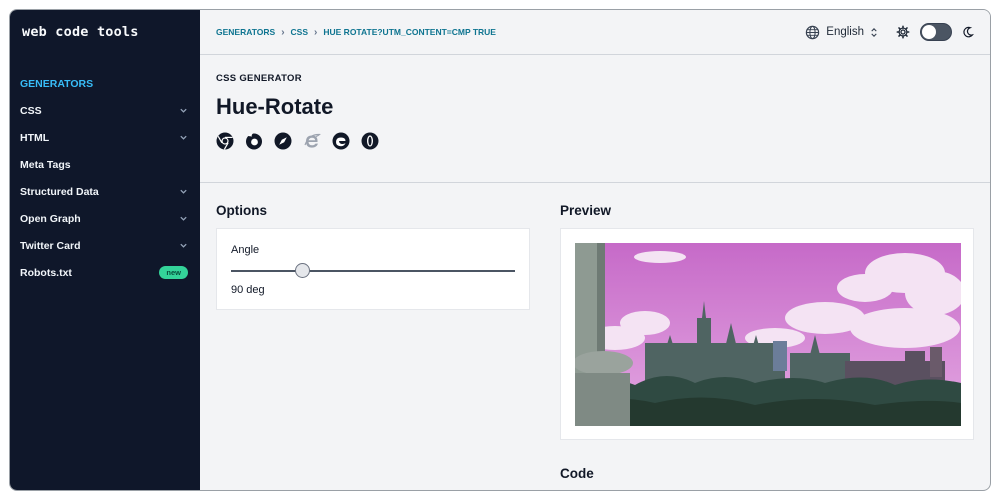  Describe the element at coordinates (105, 218) in the screenshot. I see `sidebar-item-open-graph: Open Graph` at that location.